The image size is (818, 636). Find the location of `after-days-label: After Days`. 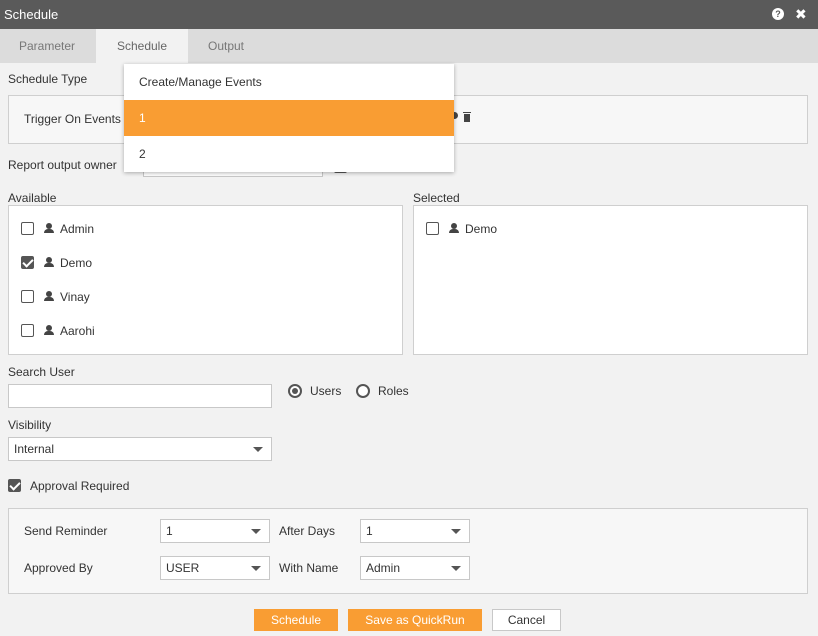

after-days-label: After Days is located at coordinates (307, 531).